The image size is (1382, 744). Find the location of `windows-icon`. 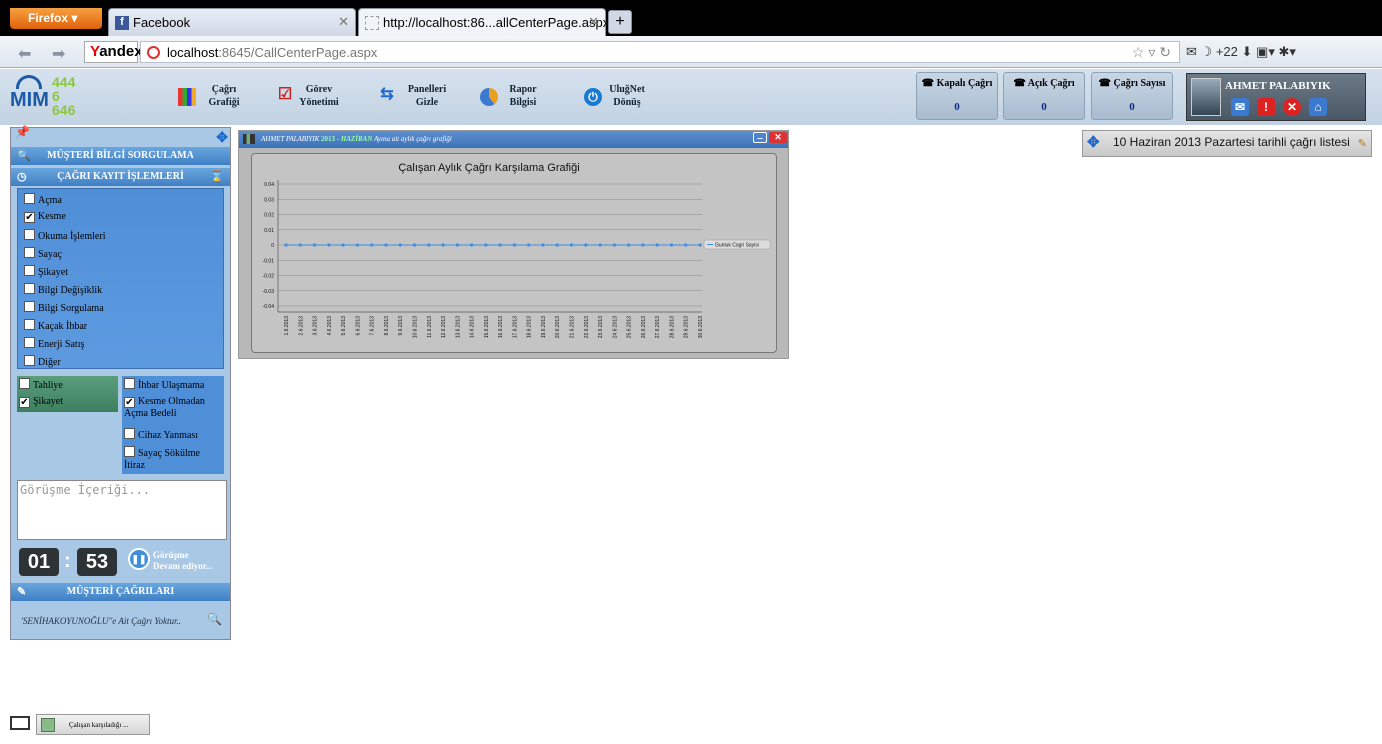

windows-icon is located at coordinates (20, 723).